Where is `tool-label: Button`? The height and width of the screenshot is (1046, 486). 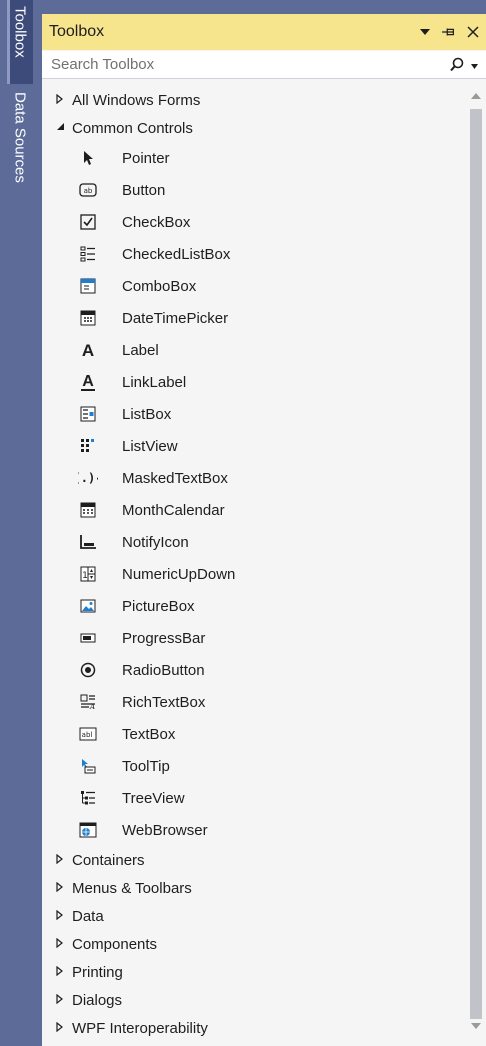
tool-label: Button is located at coordinates (144, 190).